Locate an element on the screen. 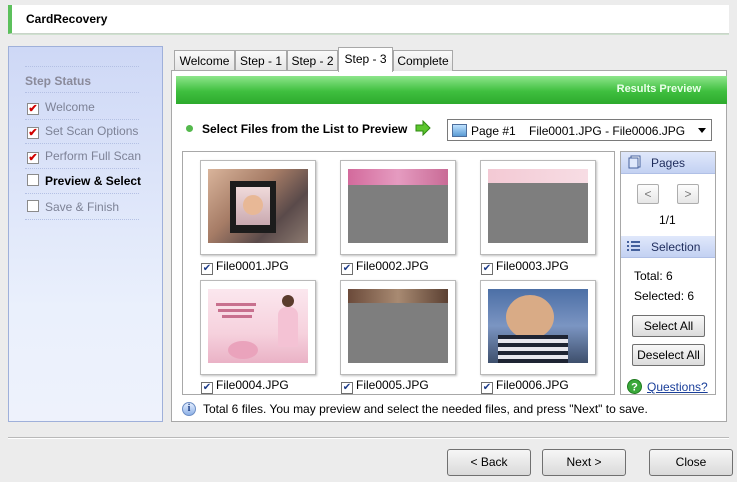 This screenshot has width=737, height=482. banner-label: Results Preview is located at coordinates (658, 89).